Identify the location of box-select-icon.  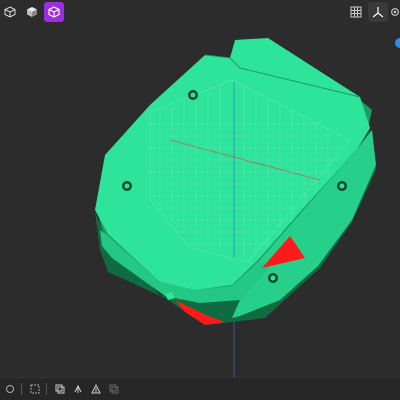
(35, 389).